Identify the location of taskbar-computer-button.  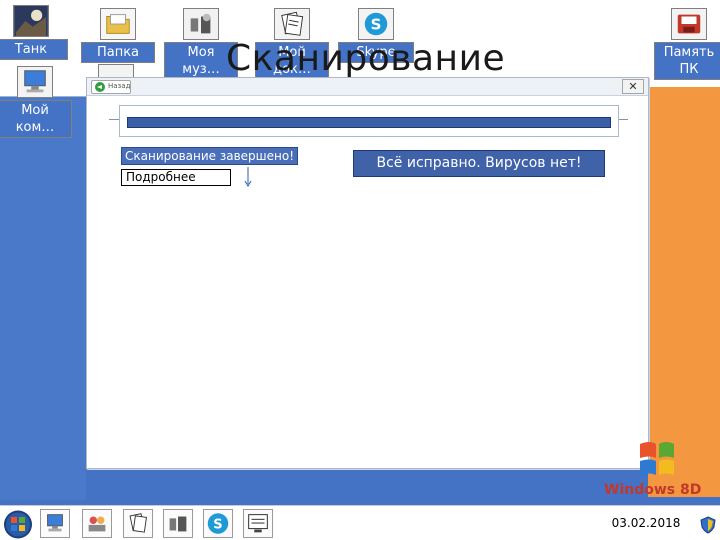
(55, 523).